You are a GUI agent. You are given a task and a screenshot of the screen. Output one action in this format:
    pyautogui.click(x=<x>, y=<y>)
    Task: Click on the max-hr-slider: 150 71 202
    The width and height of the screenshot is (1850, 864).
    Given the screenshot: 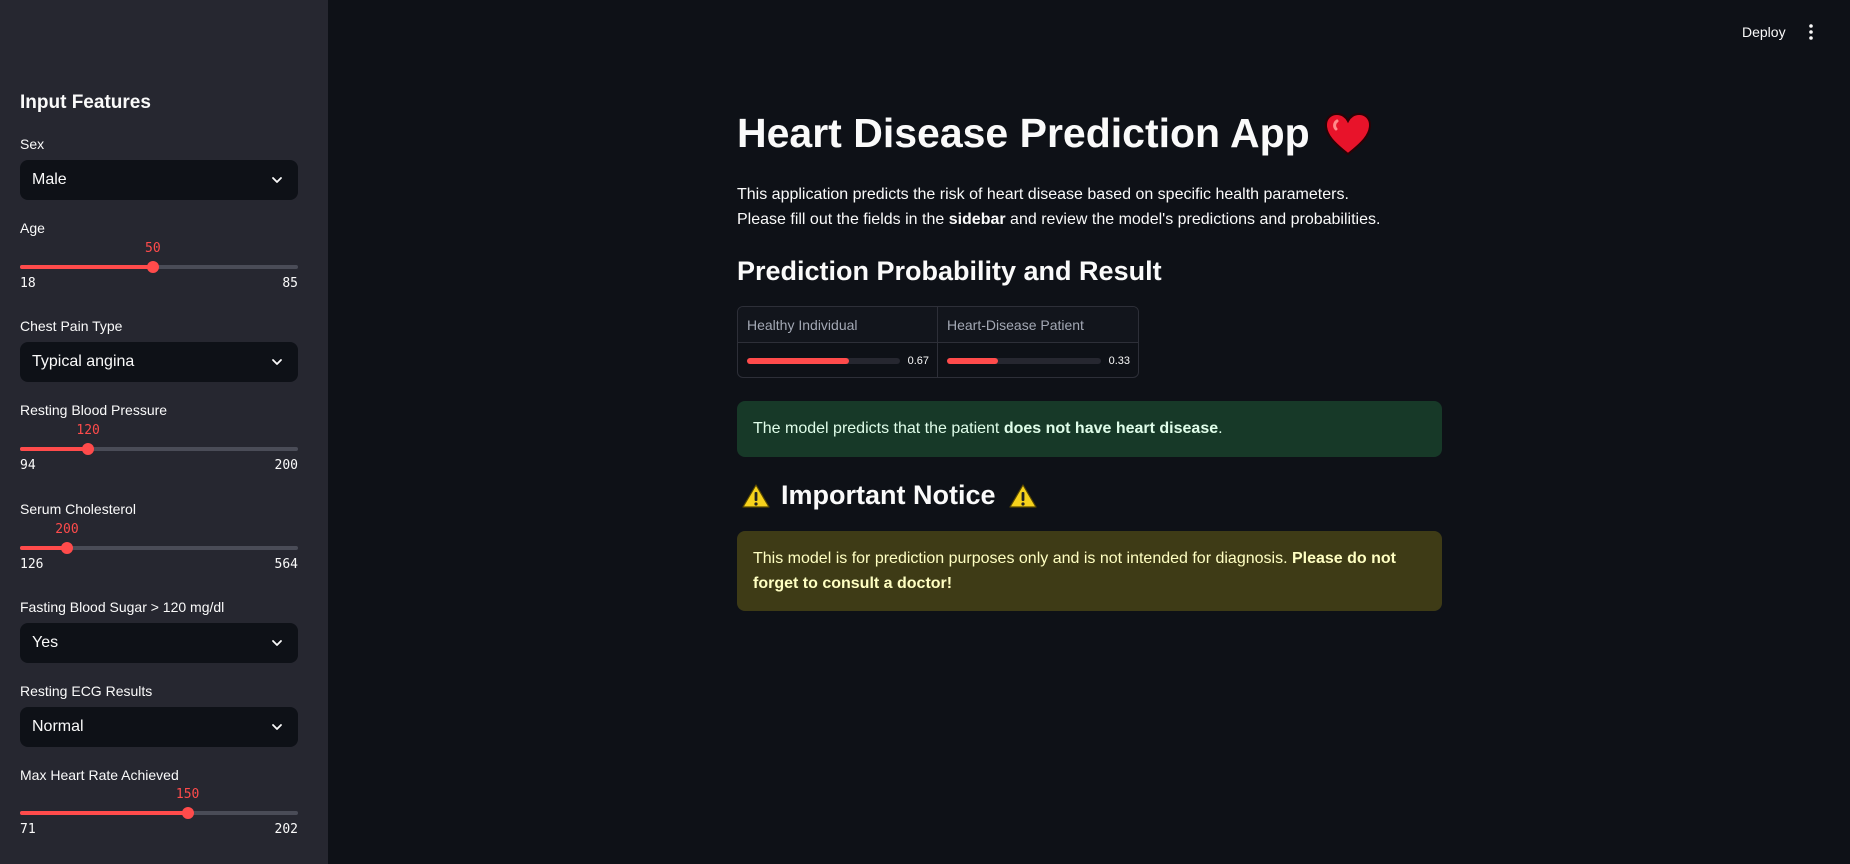 What is the action you would take?
    pyautogui.click(x=159, y=812)
    